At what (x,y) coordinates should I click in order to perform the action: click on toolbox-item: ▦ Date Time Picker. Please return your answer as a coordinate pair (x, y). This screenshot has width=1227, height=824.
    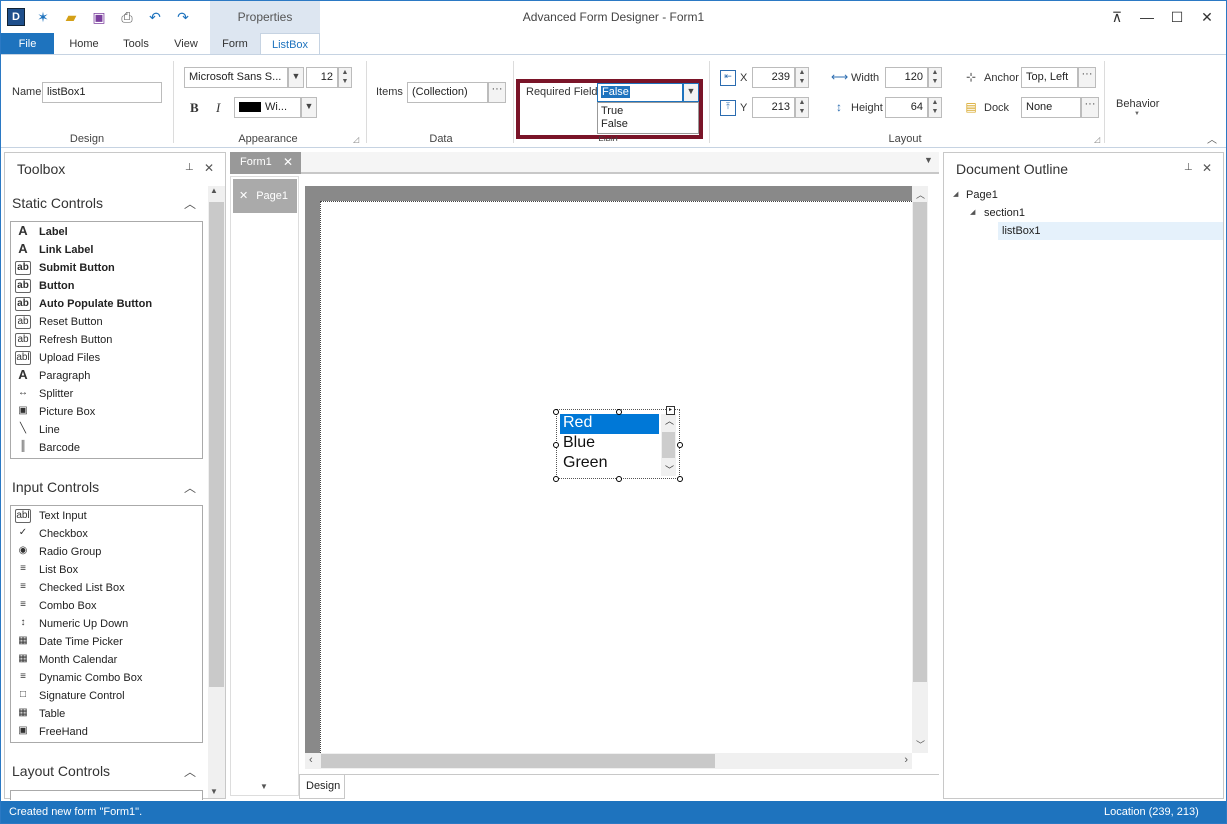
    Looking at the image, I should click on (106, 642).